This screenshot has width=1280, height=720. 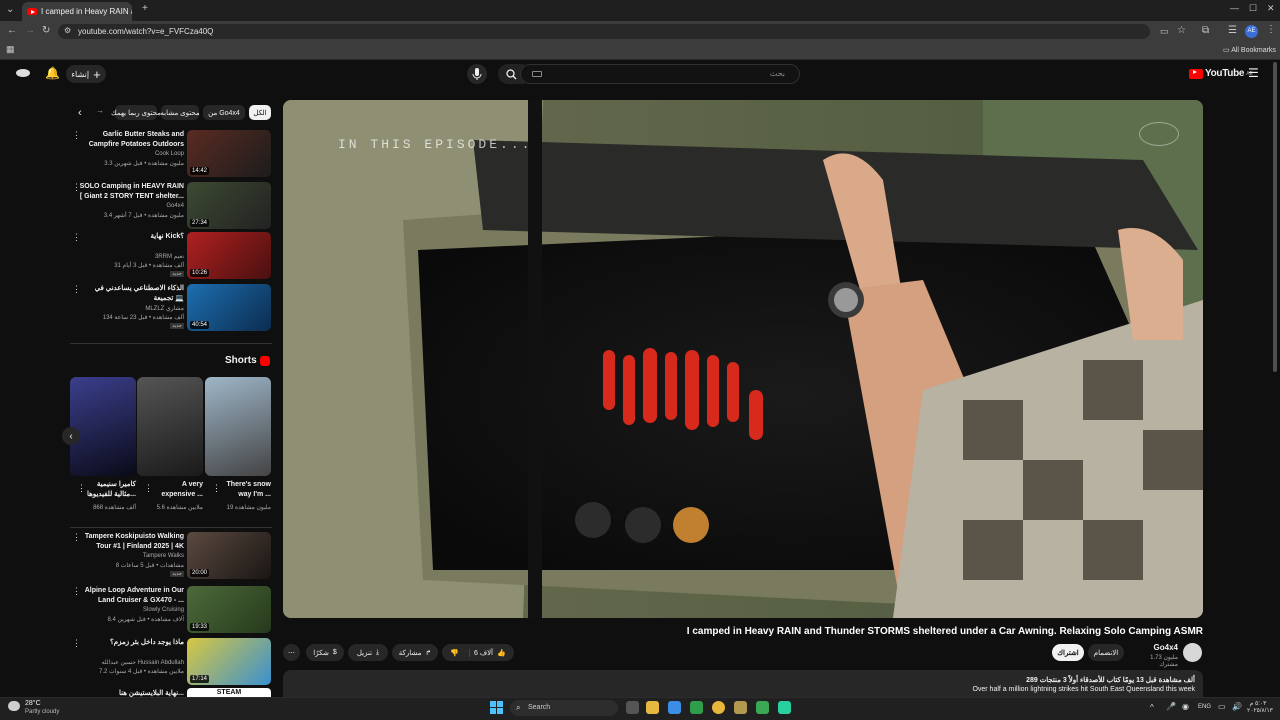 What do you see at coordinates (52, 73) in the screenshot?
I see `notifications-bell-icon: 🔔` at bounding box center [52, 73].